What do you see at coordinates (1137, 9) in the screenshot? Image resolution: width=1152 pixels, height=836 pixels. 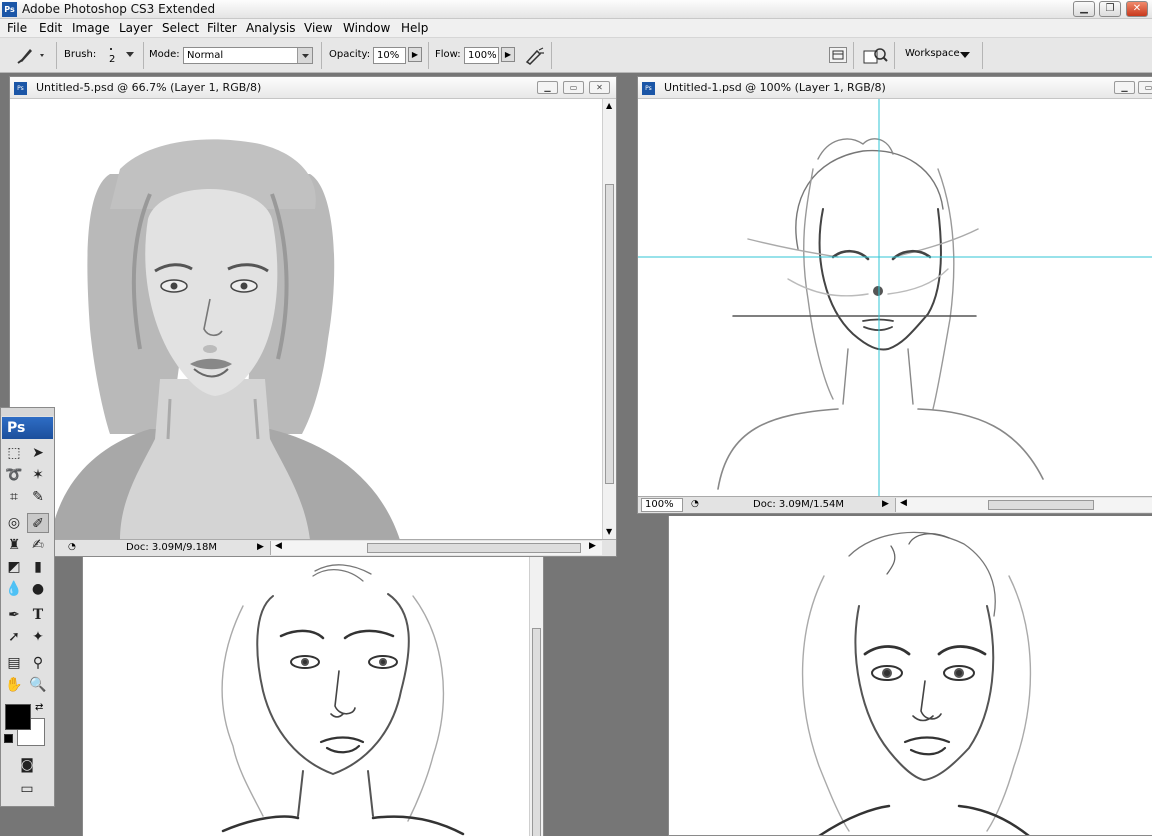 I see `close-button: ✕` at bounding box center [1137, 9].